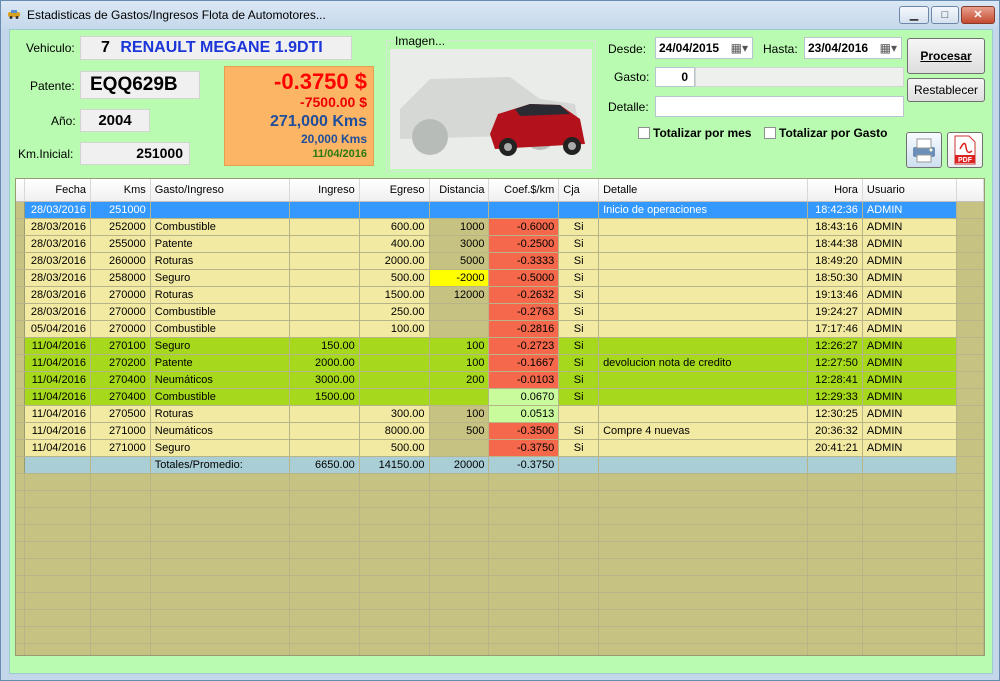 Image resolution: width=1000 pixels, height=681 pixels. I want to click on cell-hora: 12:29:33, so click(835, 397).